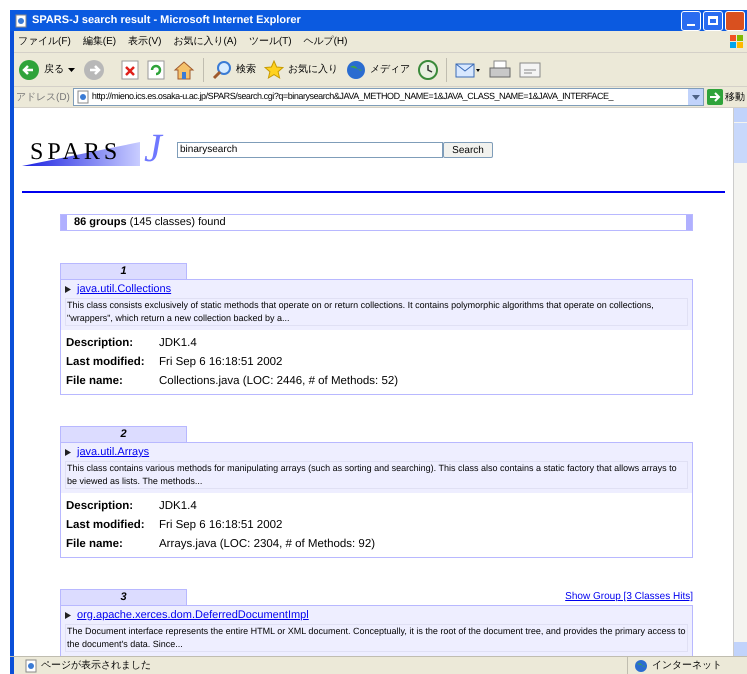  Describe the element at coordinates (123, 597) in the screenshot. I see `group-number: 3` at that location.